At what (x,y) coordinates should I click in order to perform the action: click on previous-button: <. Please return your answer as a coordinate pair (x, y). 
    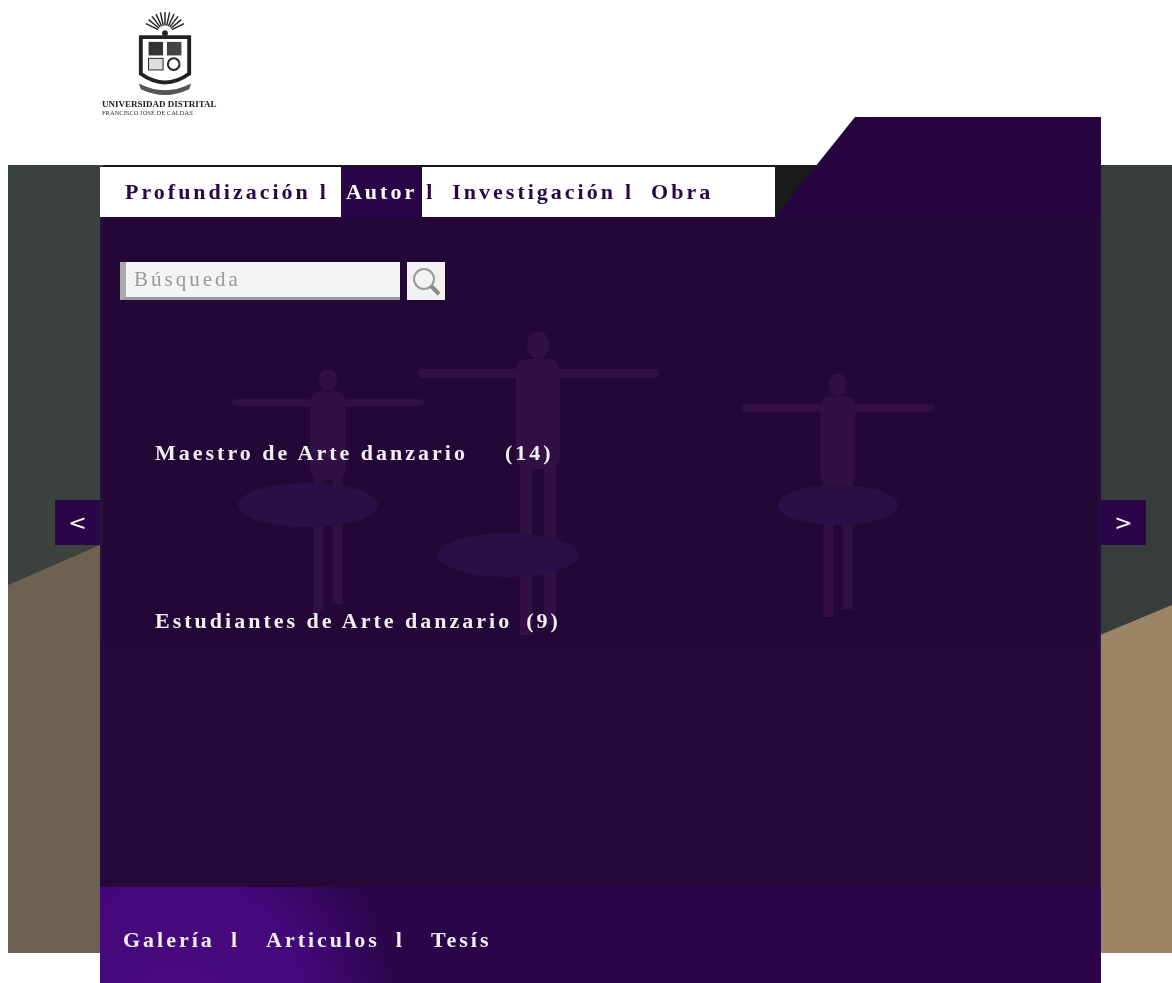
    Looking at the image, I should click on (77, 522).